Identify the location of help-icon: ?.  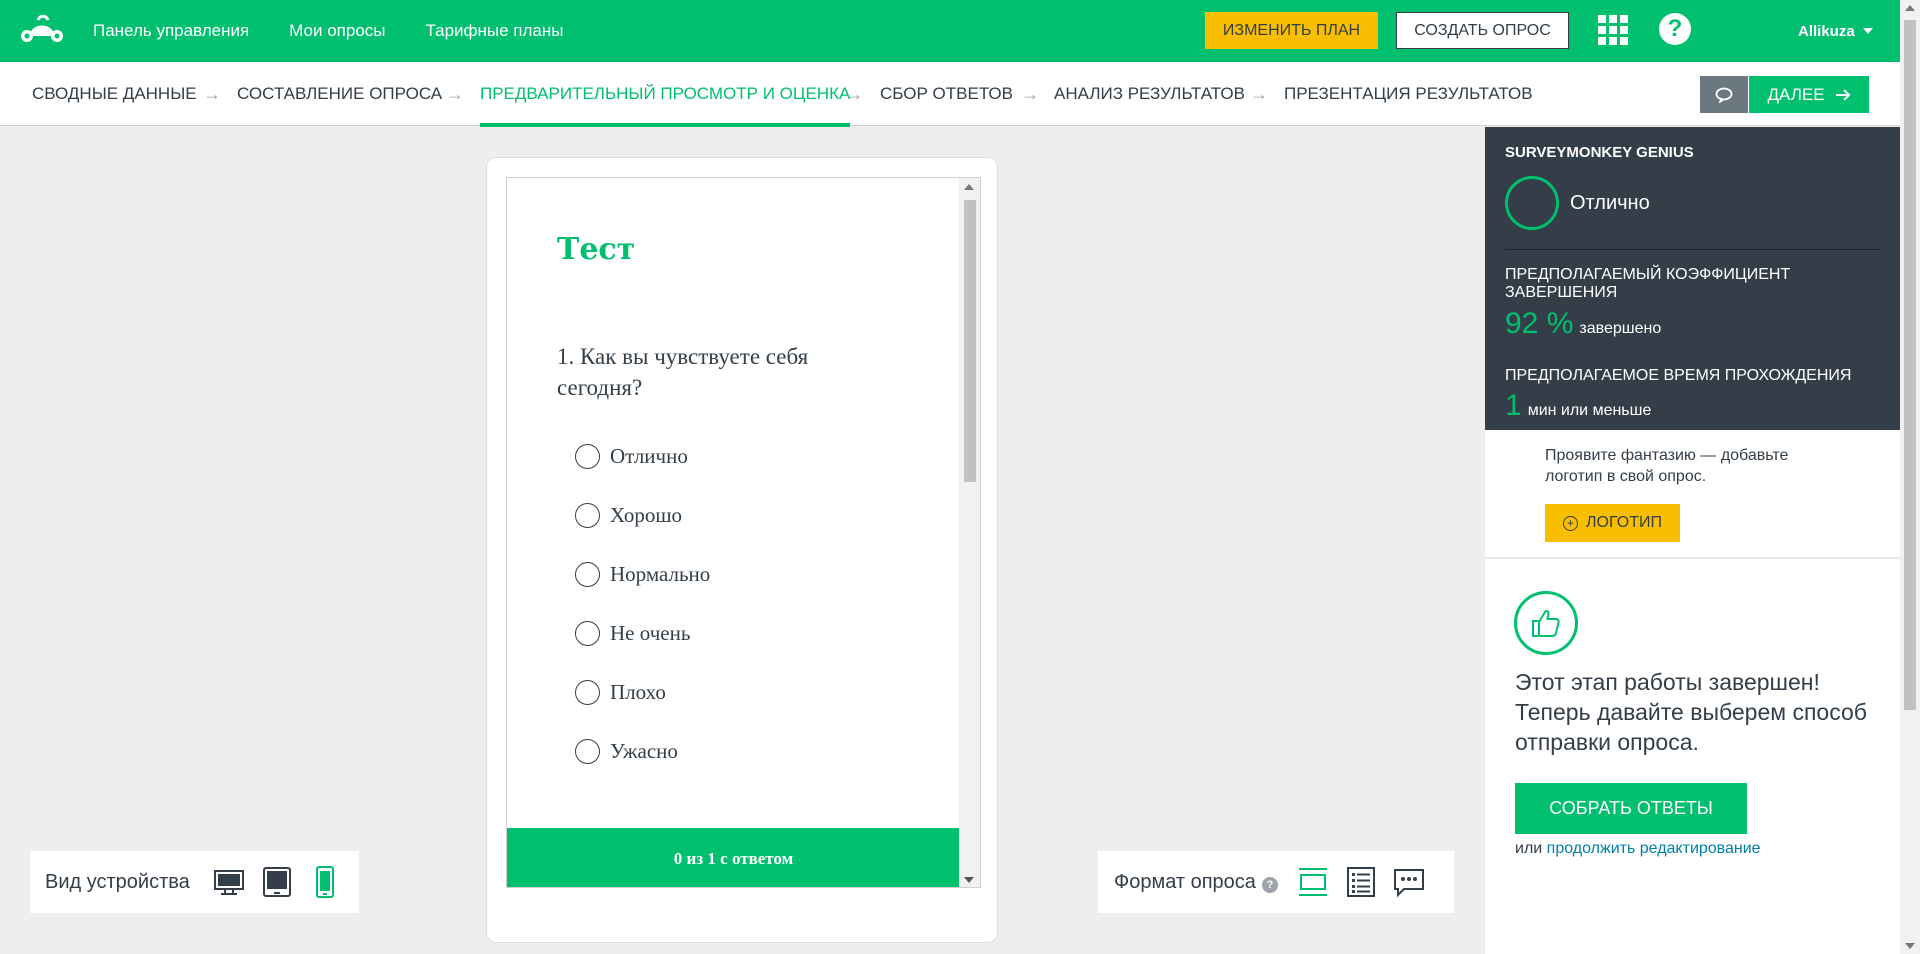
(1675, 29).